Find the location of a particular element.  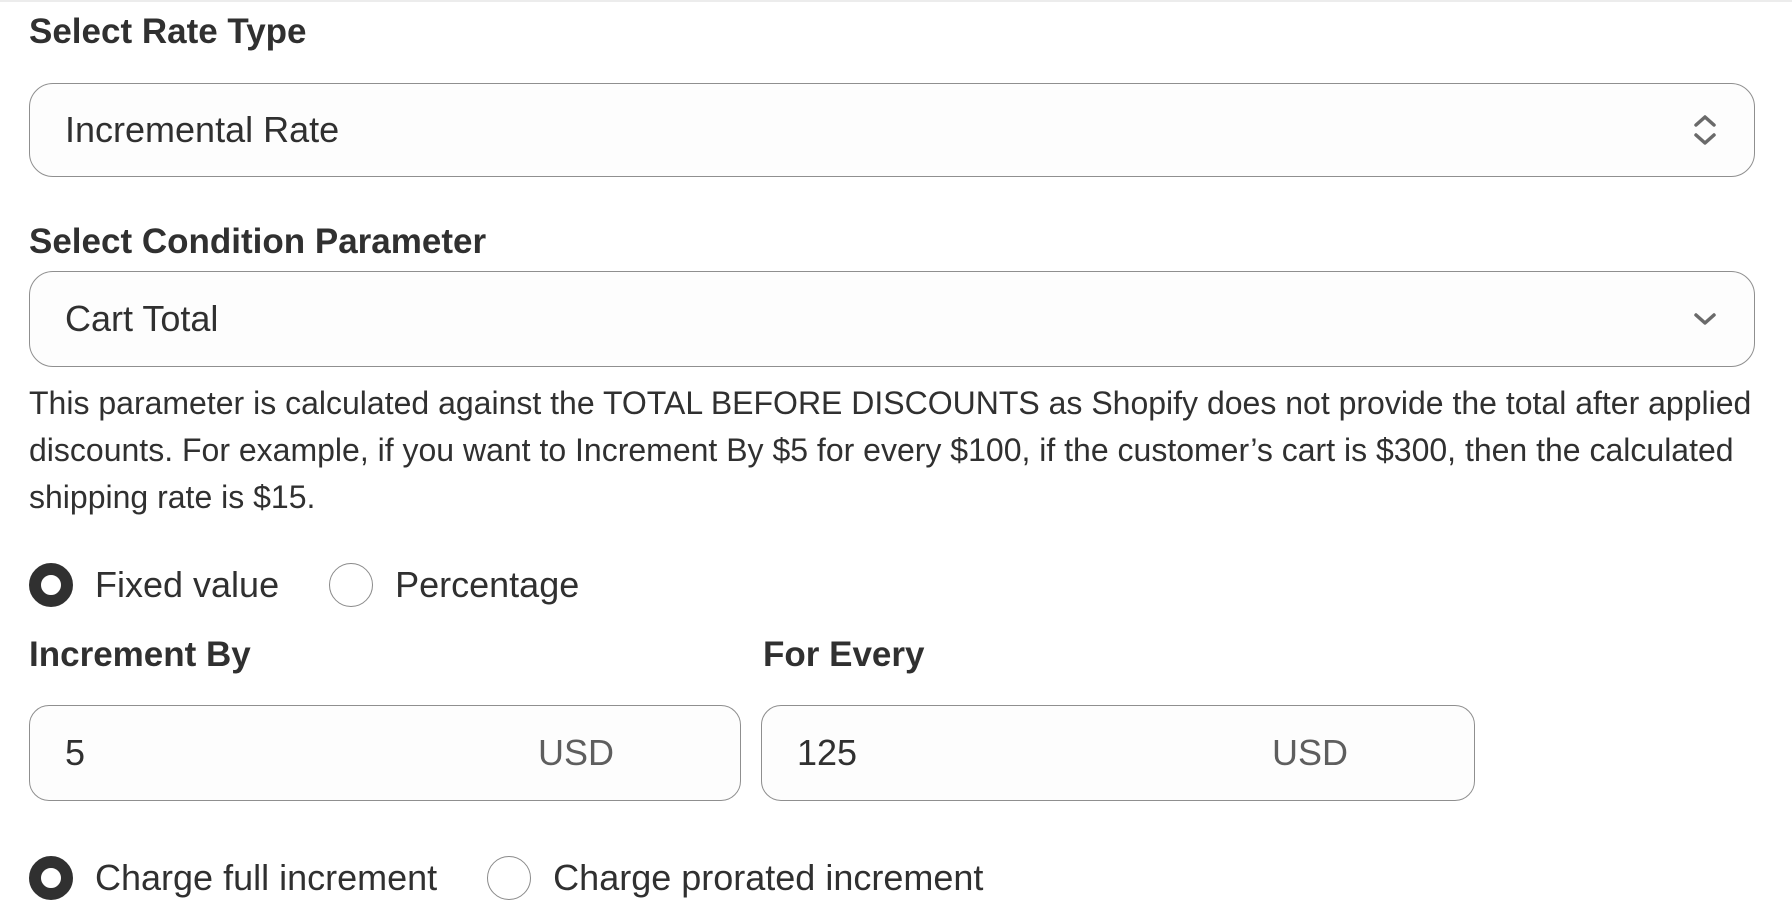

radio-charge-prorated-increment: Charge prorated increment is located at coordinates (735, 878).